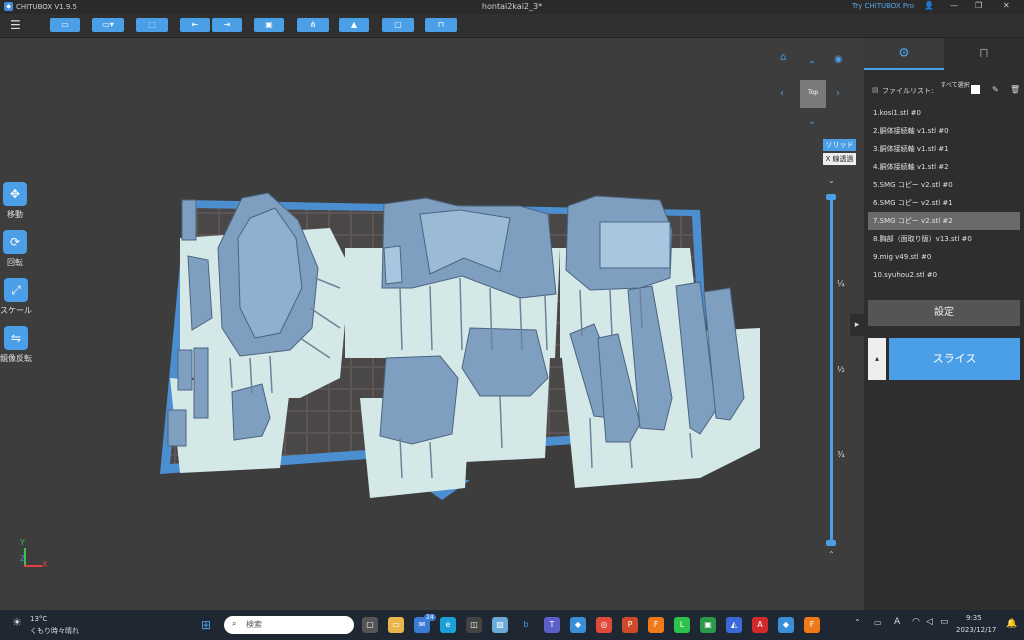 This screenshot has height=640, width=1024. What do you see at coordinates (975, 89) in the screenshot?
I see `select-all-checkbox` at bounding box center [975, 89].